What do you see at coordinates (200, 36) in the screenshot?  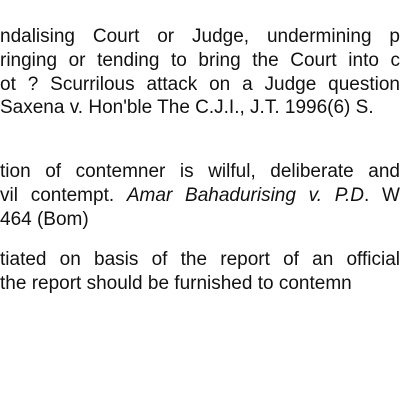 I see `paragraph-1-line-1: ndalising Court or Judge, undermining p` at bounding box center [200, 36].